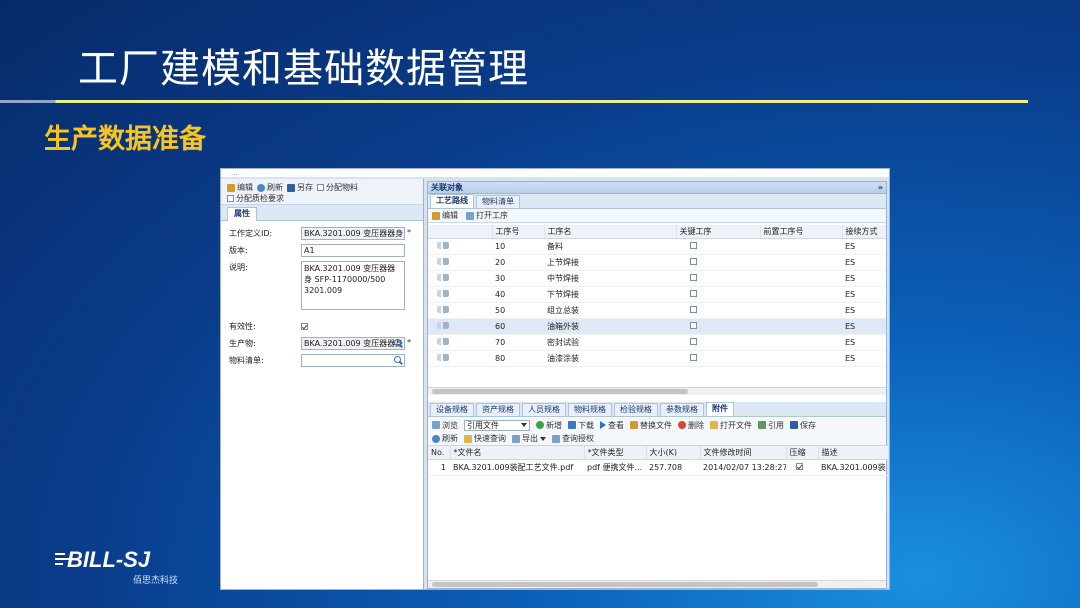  Describe the element at coordinates (304, 326) in the screenshot. I see `valid-checkbox` at that location.